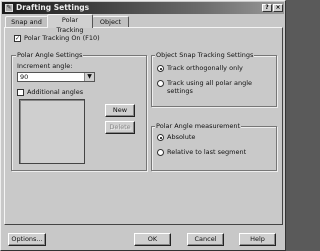  What do you see at coordinates (70, 24) in the screenshot?
I see `tab-polar-tracking: Polar Tracking` at bounding box center [70, 24].